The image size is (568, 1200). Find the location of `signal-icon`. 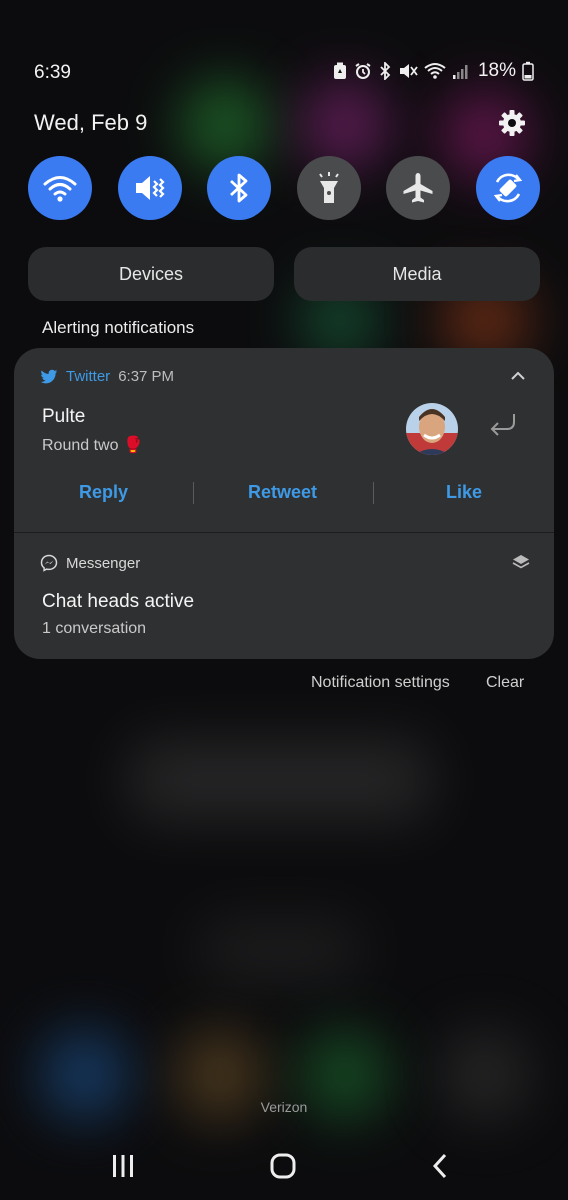

signal-icon is located at coordinates (460, 72).